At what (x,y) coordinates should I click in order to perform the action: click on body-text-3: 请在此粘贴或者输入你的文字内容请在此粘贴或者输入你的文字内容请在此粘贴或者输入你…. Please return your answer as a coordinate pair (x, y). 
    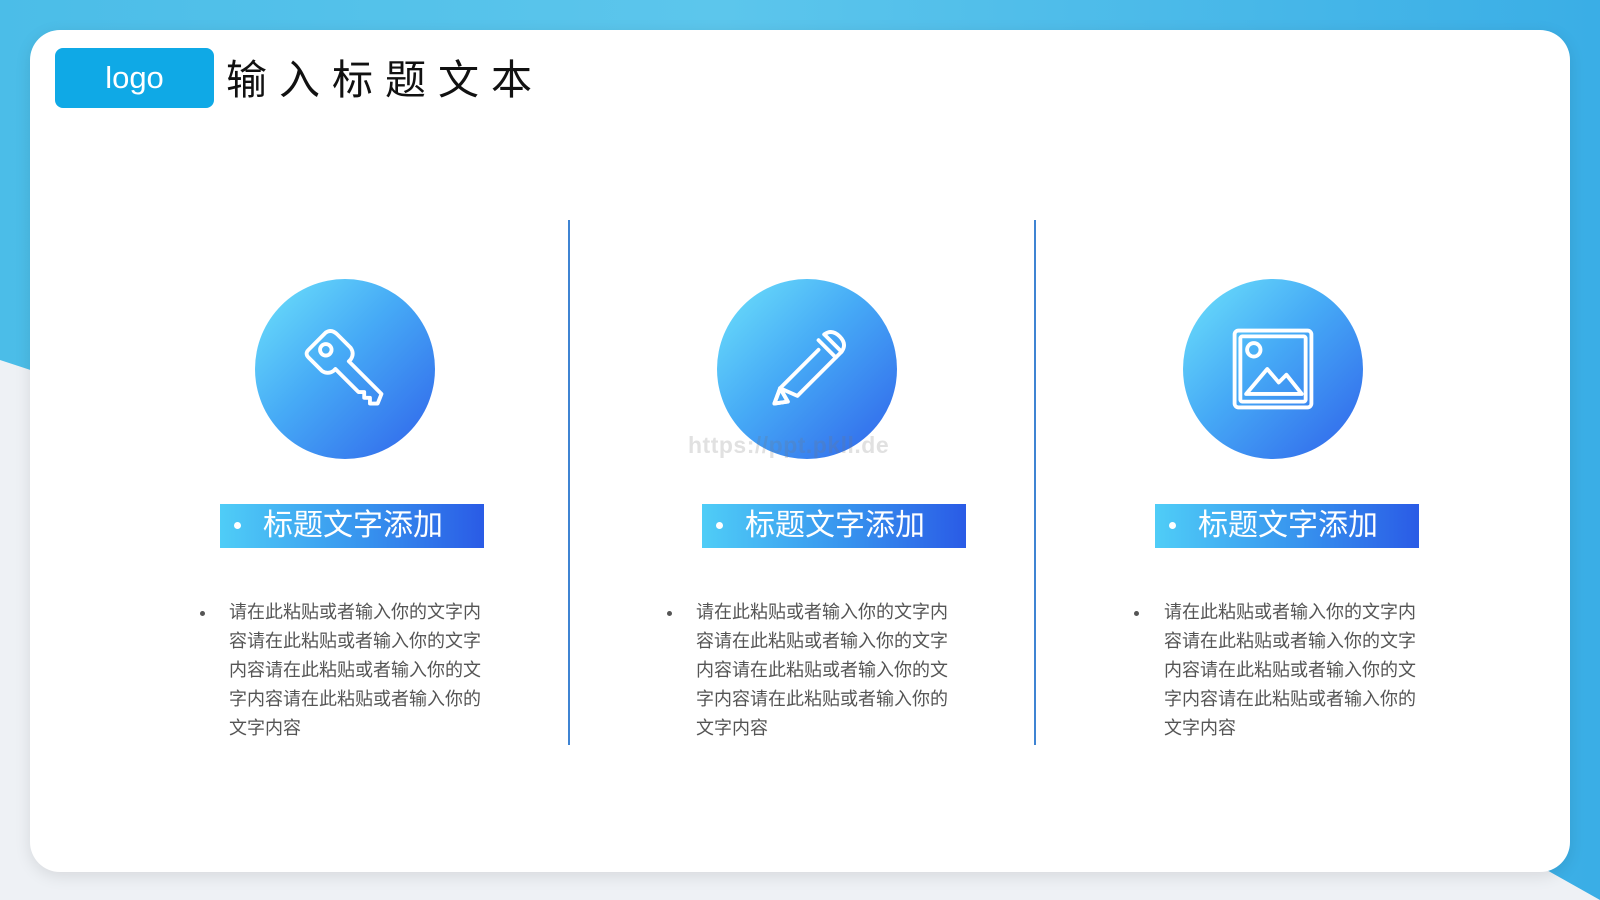
    Looking at the image, I should click on (1290, 670).